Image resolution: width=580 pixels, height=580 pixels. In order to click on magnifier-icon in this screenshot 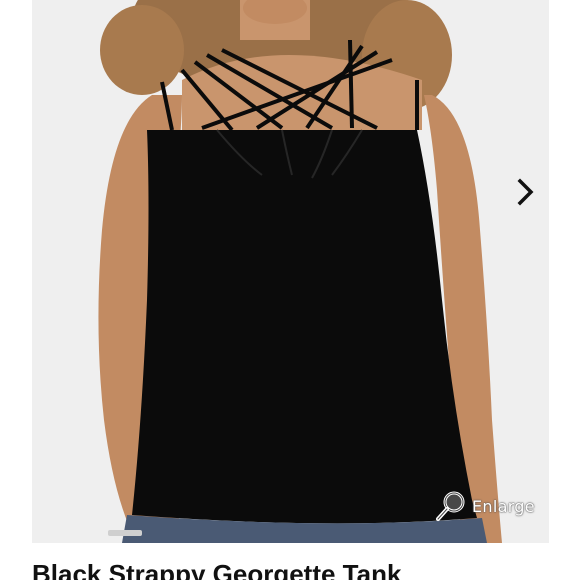, I will do `click(450, 506)`.